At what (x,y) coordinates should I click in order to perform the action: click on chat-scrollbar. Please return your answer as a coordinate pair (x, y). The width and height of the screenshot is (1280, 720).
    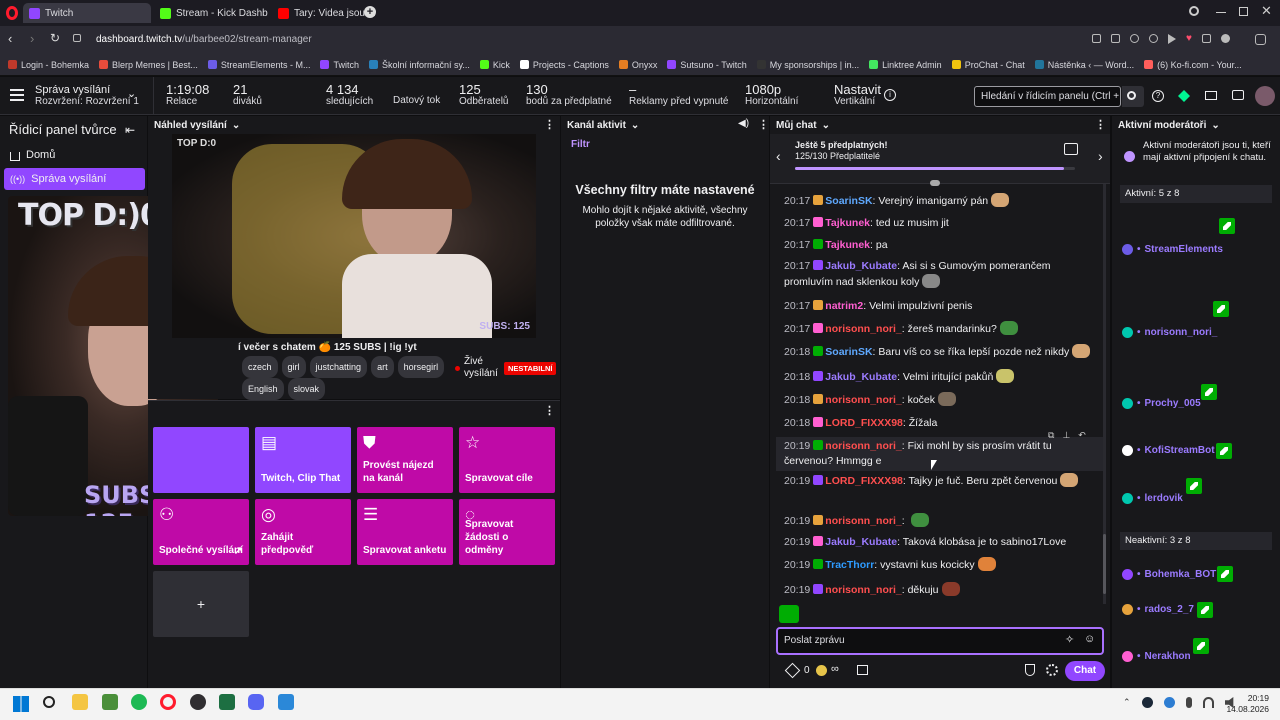
    Looking at the image, I should click on (1104, 394).